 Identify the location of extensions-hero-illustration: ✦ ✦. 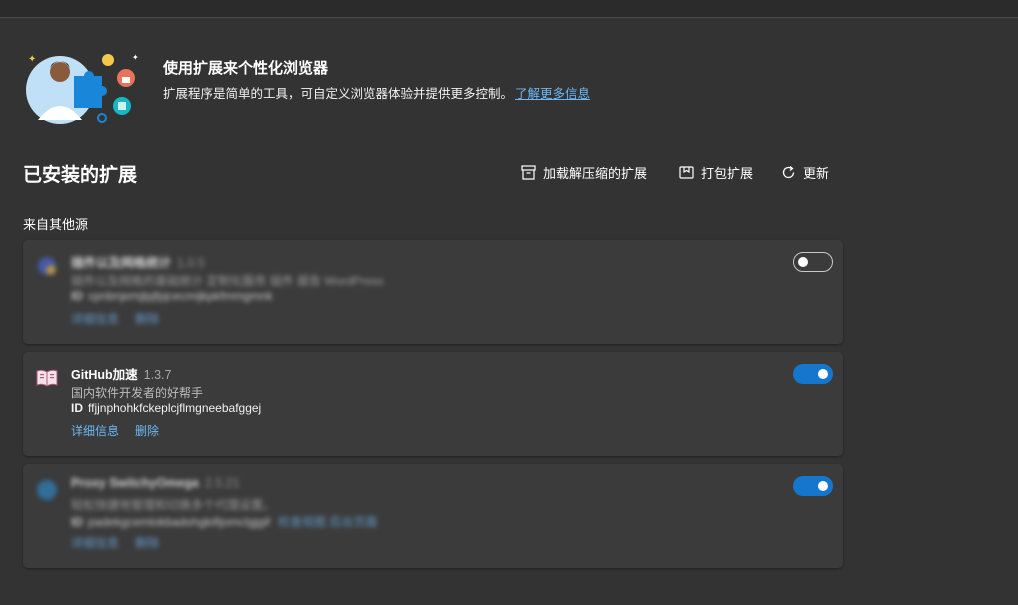
(81, 89).